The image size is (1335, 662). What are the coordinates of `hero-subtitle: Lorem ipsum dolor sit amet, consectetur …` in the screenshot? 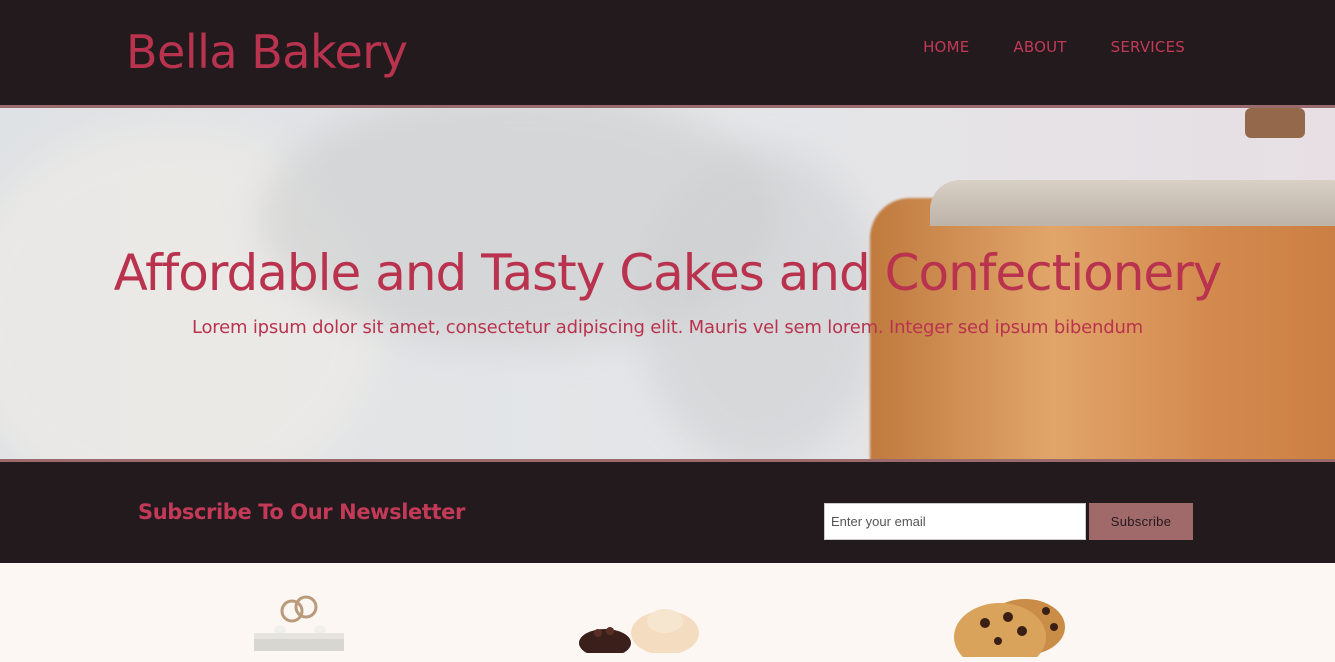 It's located at (667, 327).